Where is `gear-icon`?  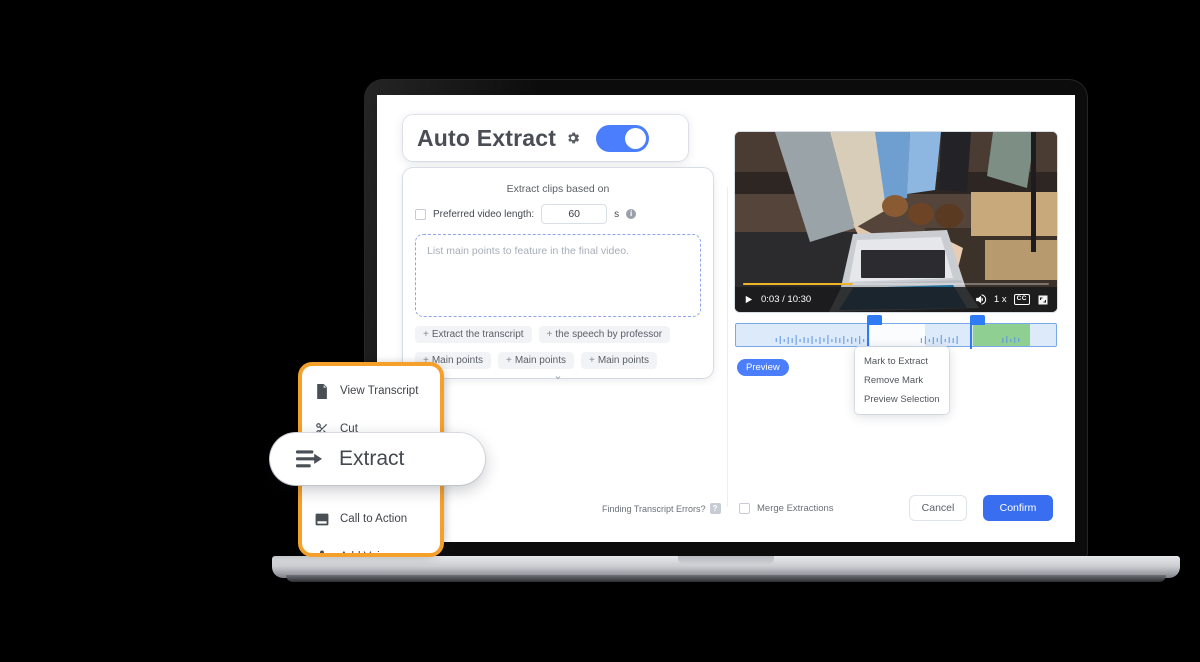 gear-icon is located at coordinates (573, 138).